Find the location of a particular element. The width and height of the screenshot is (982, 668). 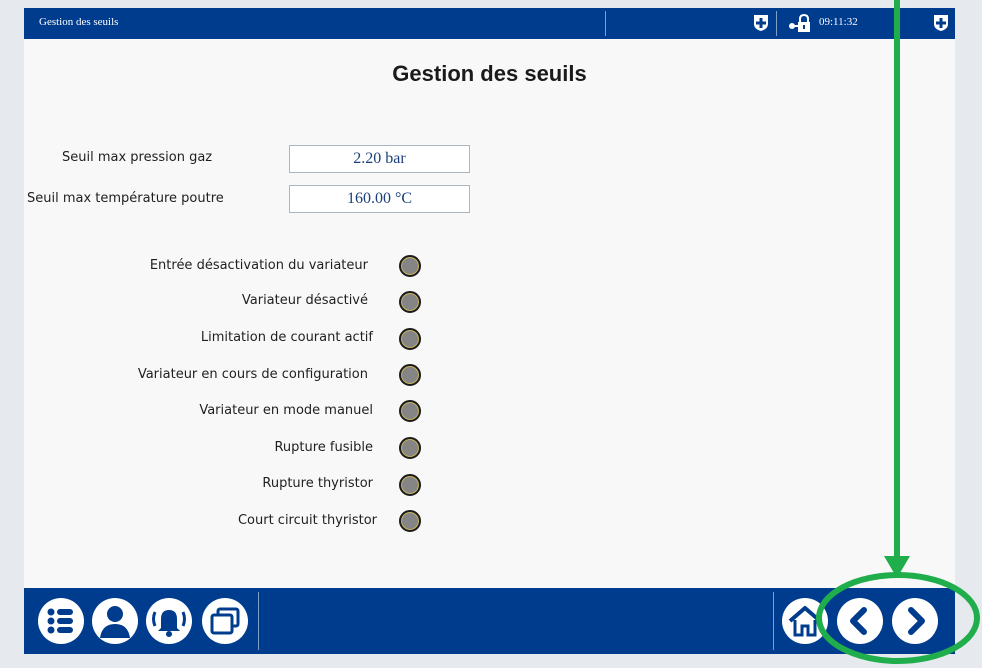

annotation-ellipse is located at coordinates (898, 618).